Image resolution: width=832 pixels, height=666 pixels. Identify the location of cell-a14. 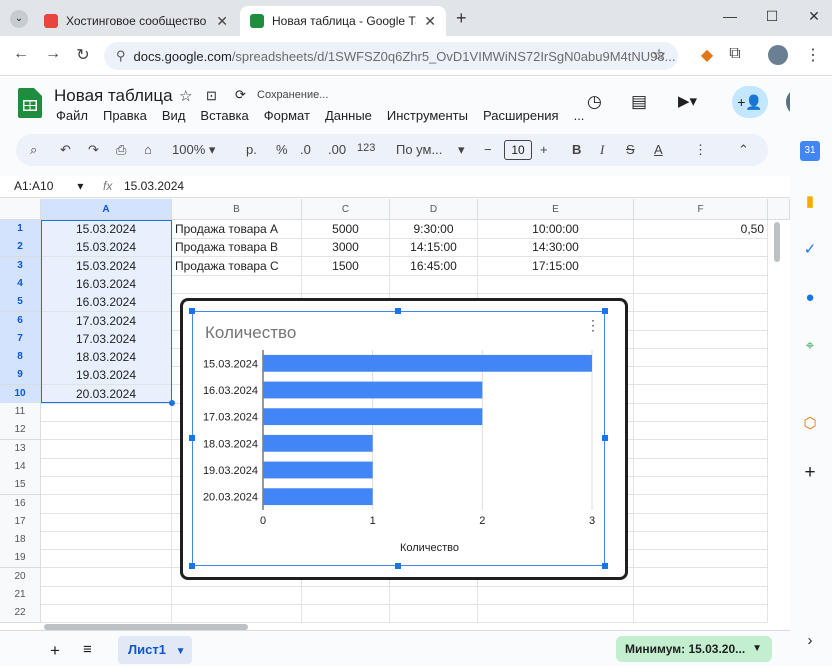
(106, 467).